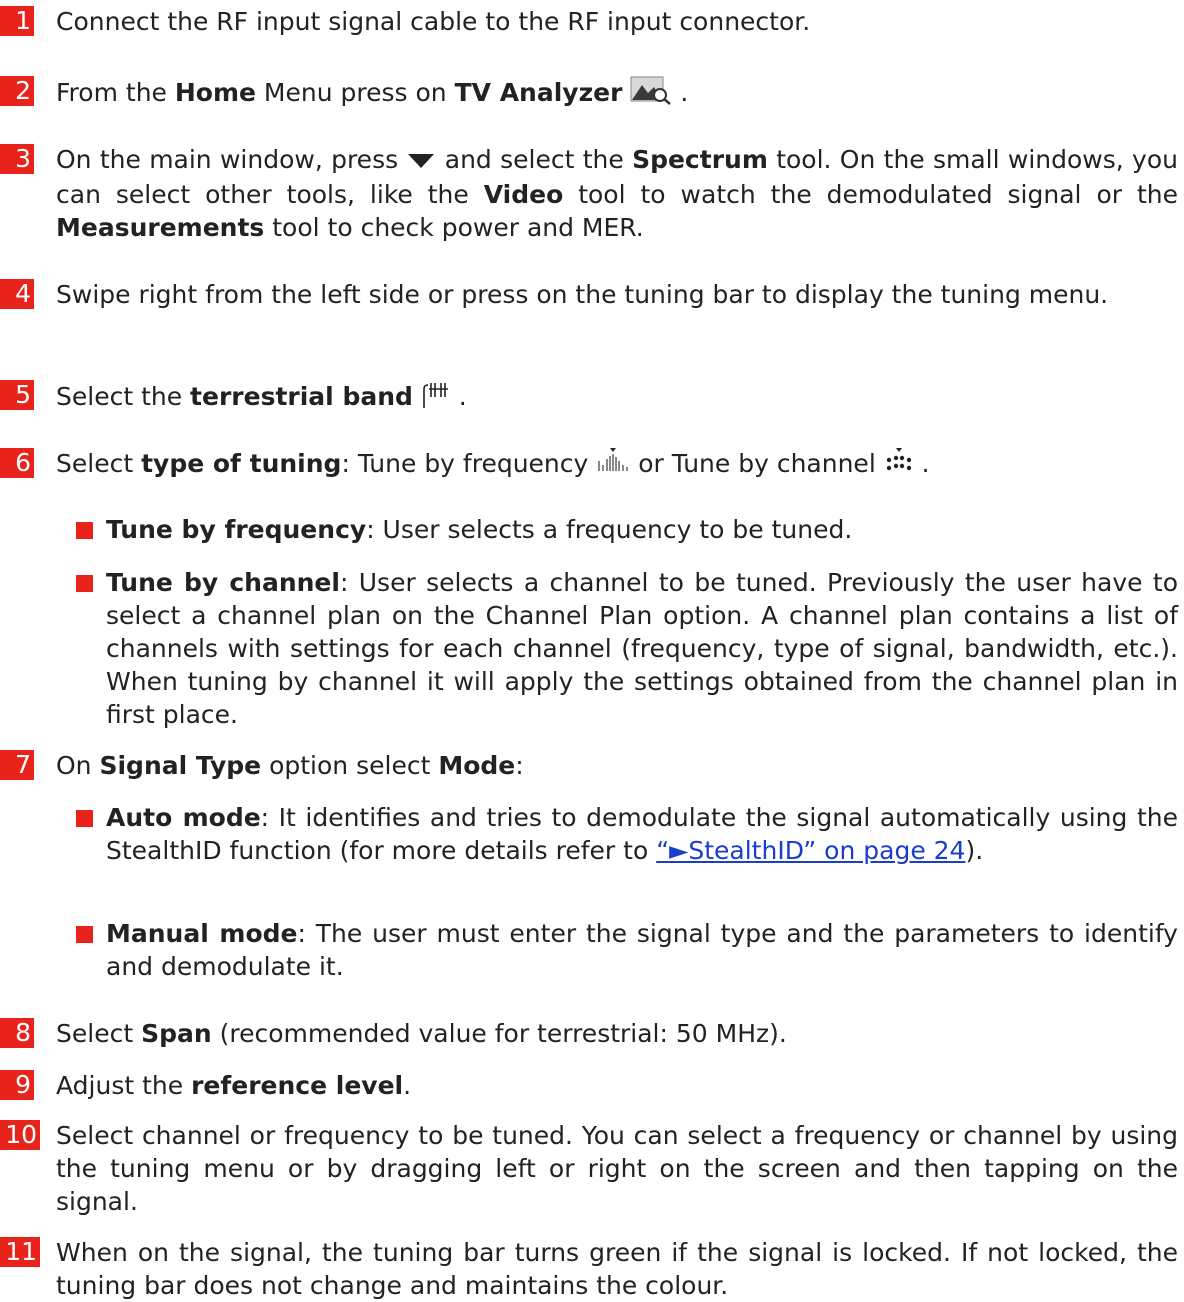  I want to click on terrestrial-band-icon, so click(436, 398).